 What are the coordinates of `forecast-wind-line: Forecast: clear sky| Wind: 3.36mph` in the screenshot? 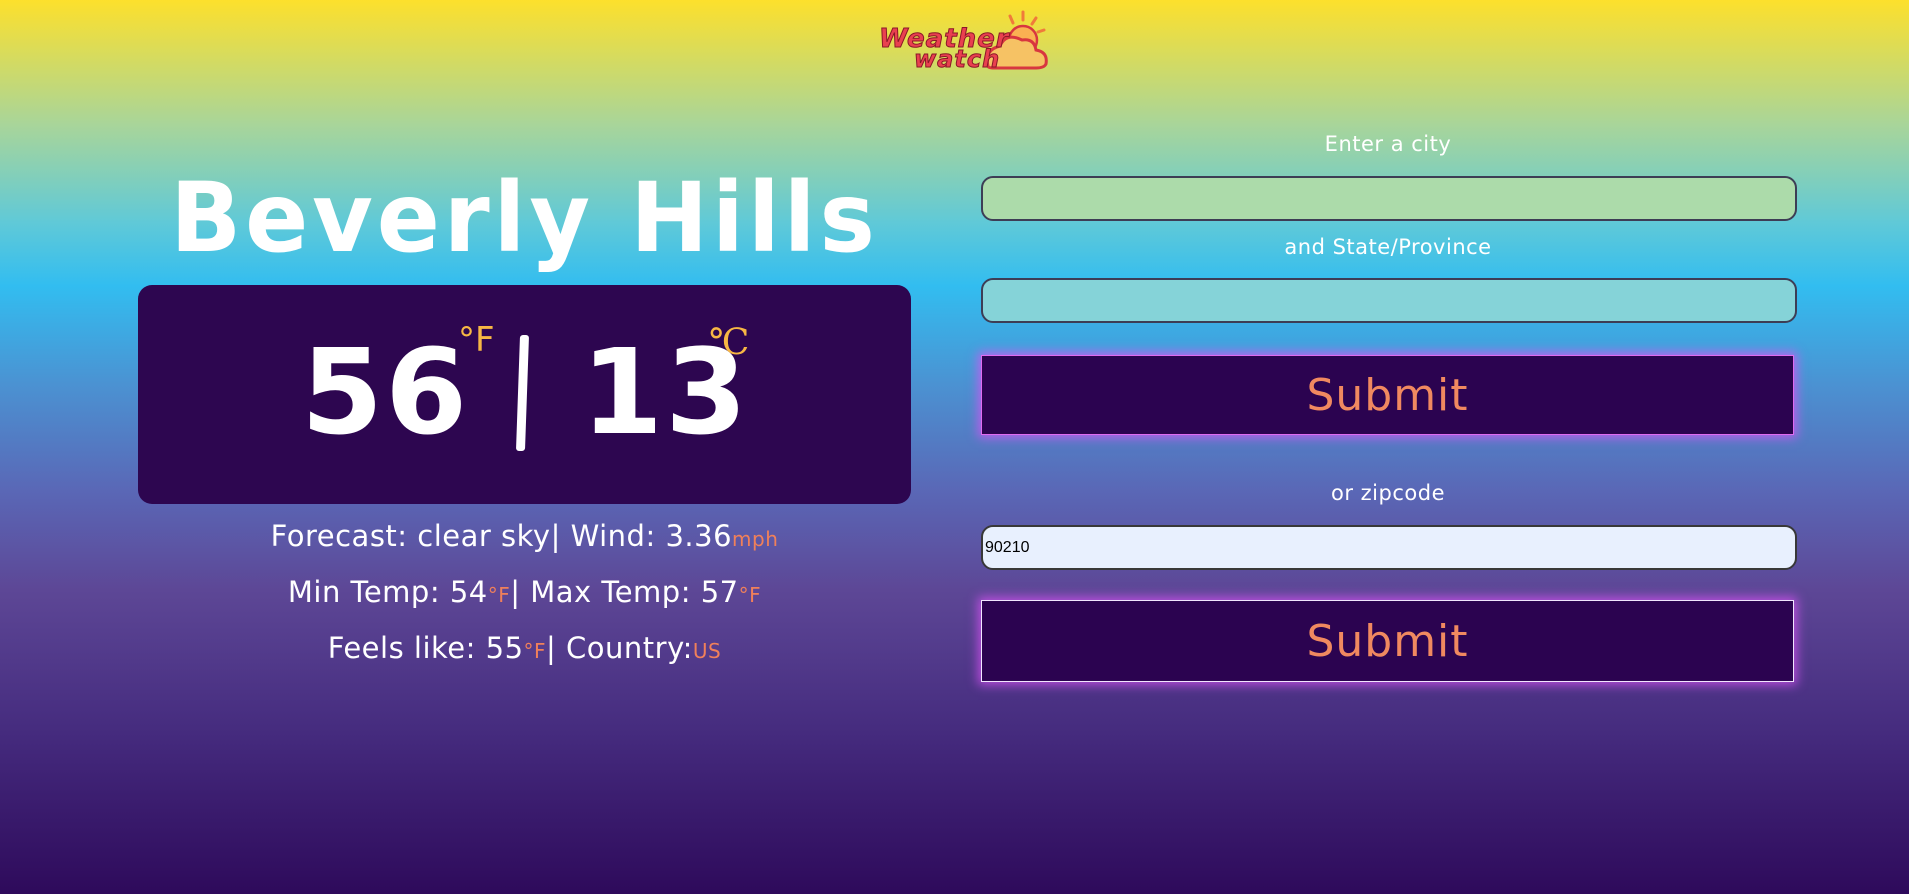 It's located at (524, 537).